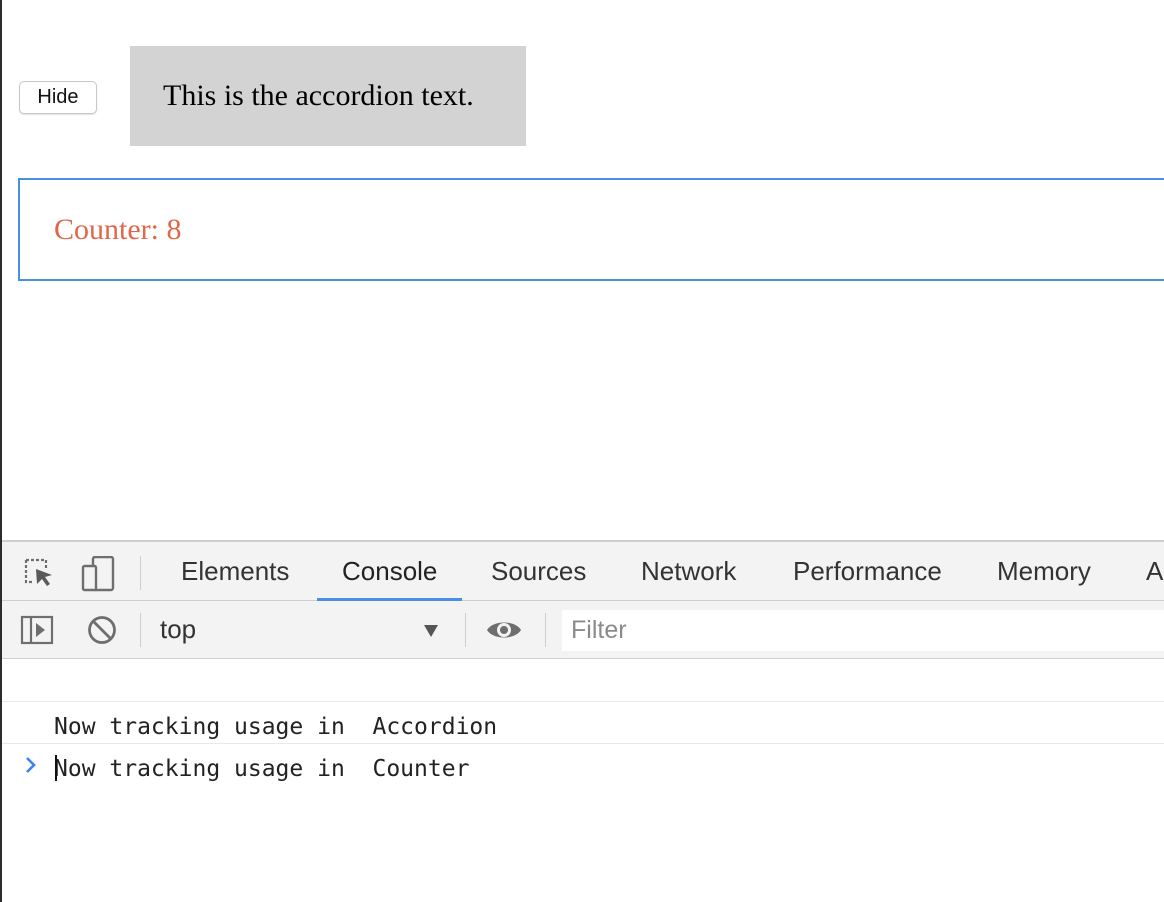 The image size is (1164, 902). What do you see at coordinates (503, 630) in the screenshot?
I see `live-expression-eye-icon` at bounding box center [503, 630].